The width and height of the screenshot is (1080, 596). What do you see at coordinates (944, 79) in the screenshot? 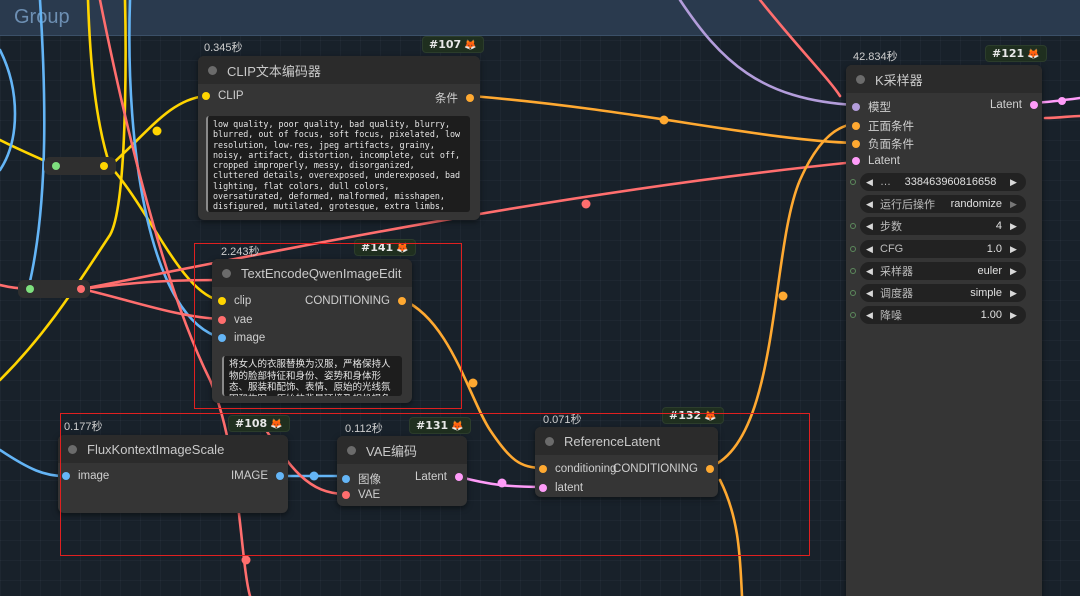
I see `node-title-bar: K采样器` at bounding box center [944, 79].